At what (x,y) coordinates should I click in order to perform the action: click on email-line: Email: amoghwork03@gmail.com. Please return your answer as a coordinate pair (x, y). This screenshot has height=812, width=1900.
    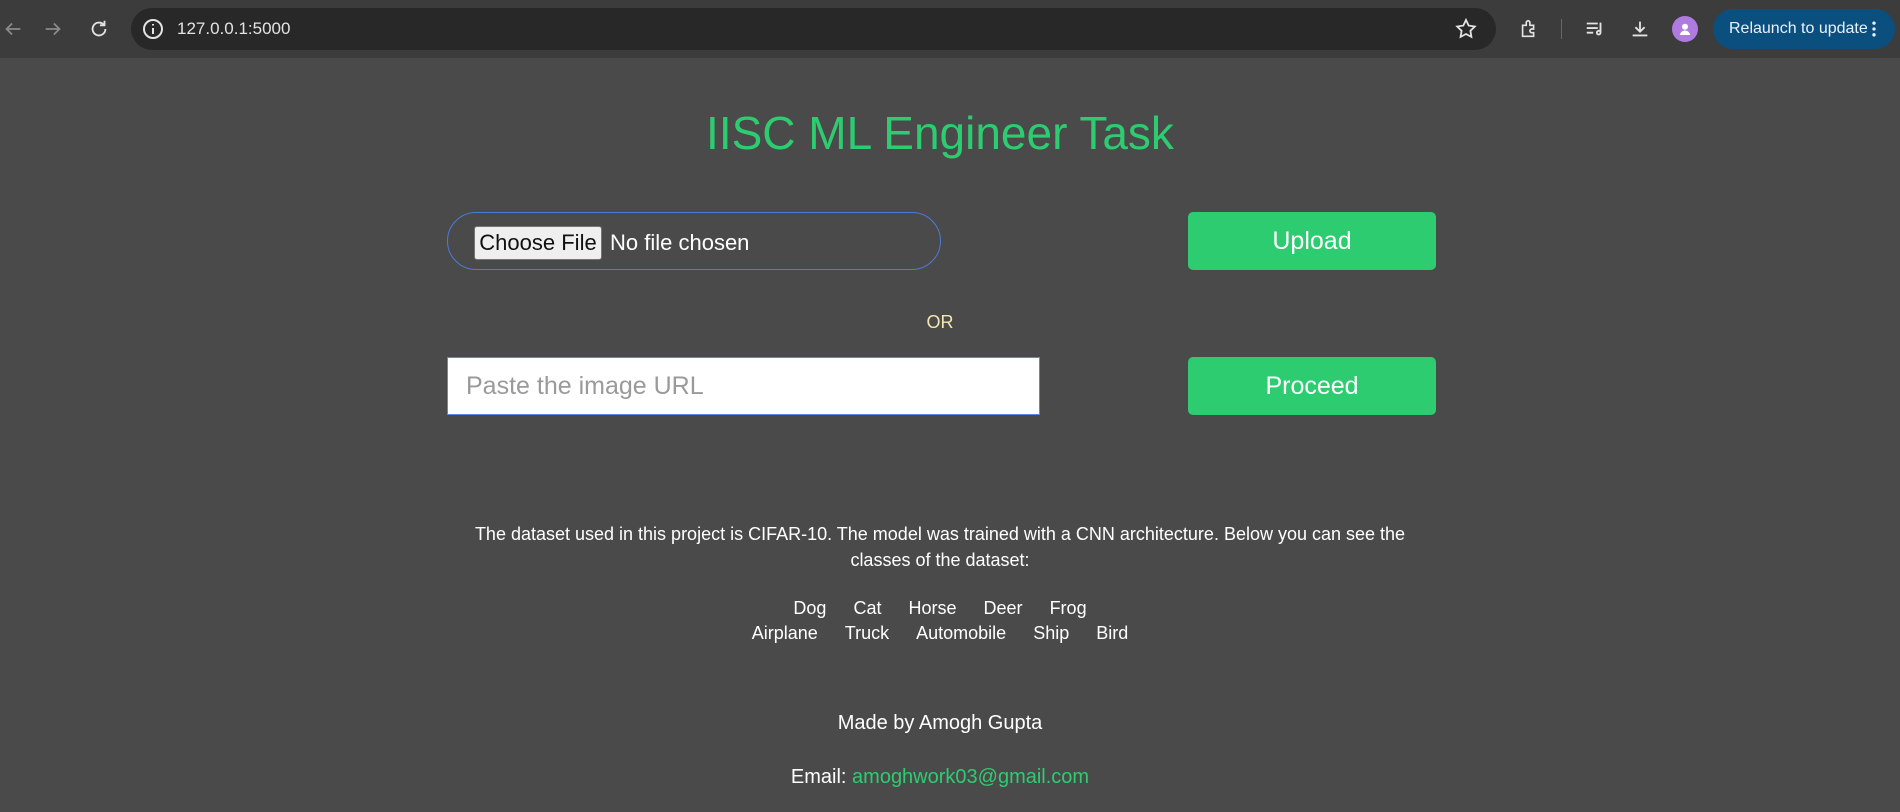
    Looking at the image, I should click on (940, 777).